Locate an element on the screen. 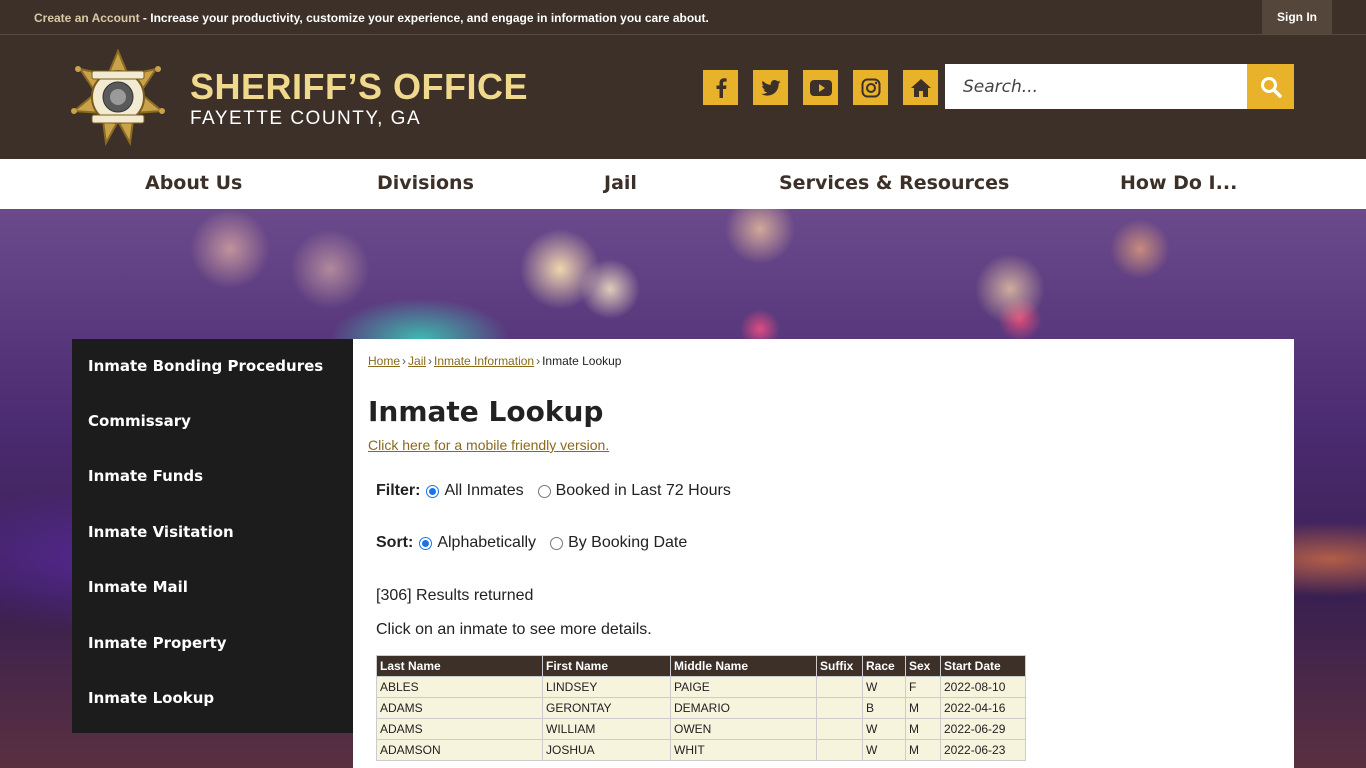 The height and width of the screenshot is (768, 1366). filter-last-72-hours-label: Booked in Last 72 Hours is located at coordinates (643, 491).